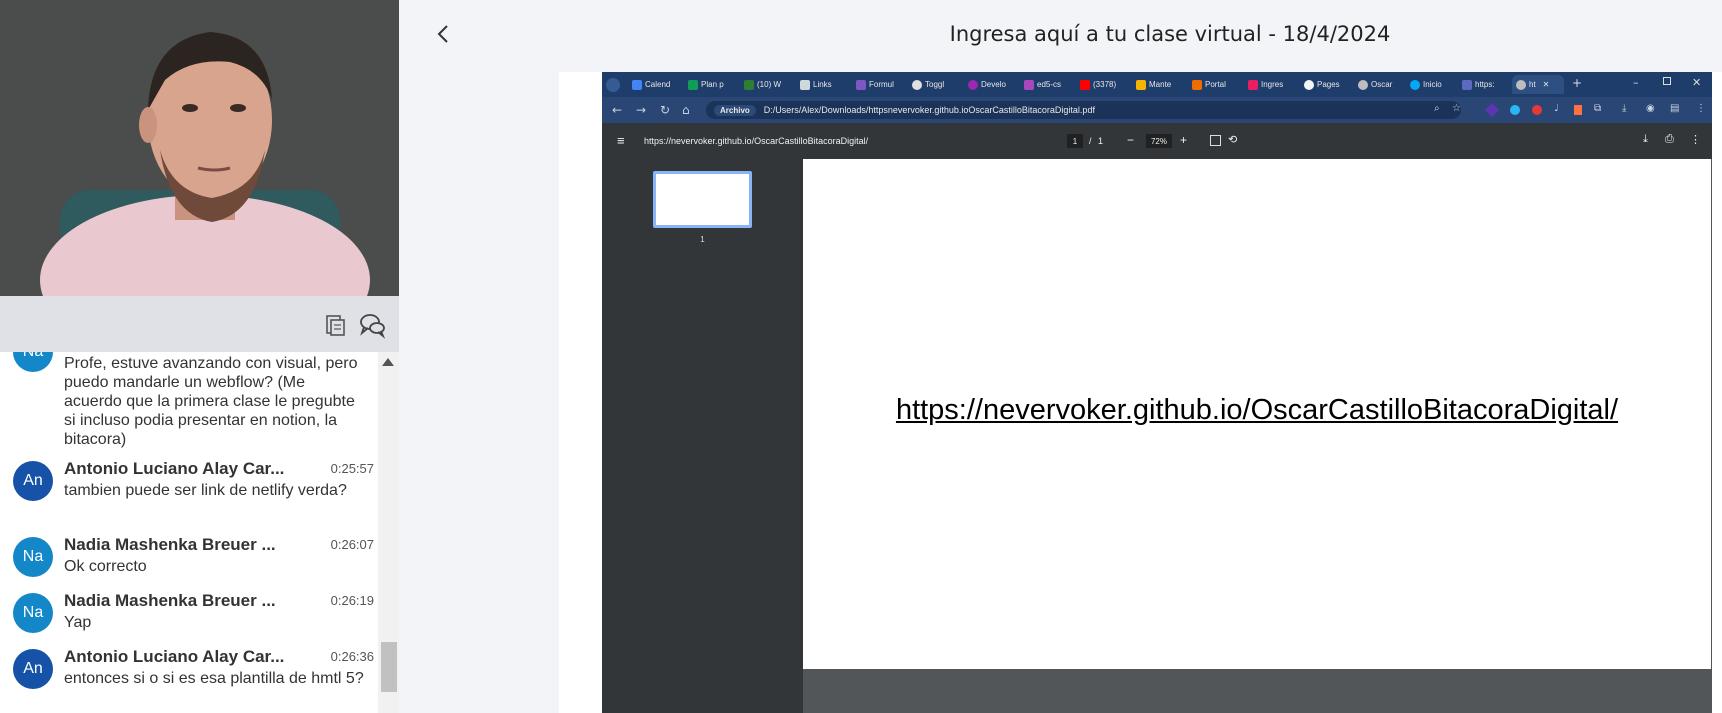  Describe the element at coordinates (1667, 81) in the screenshot. I see `restore-icon` at that location.